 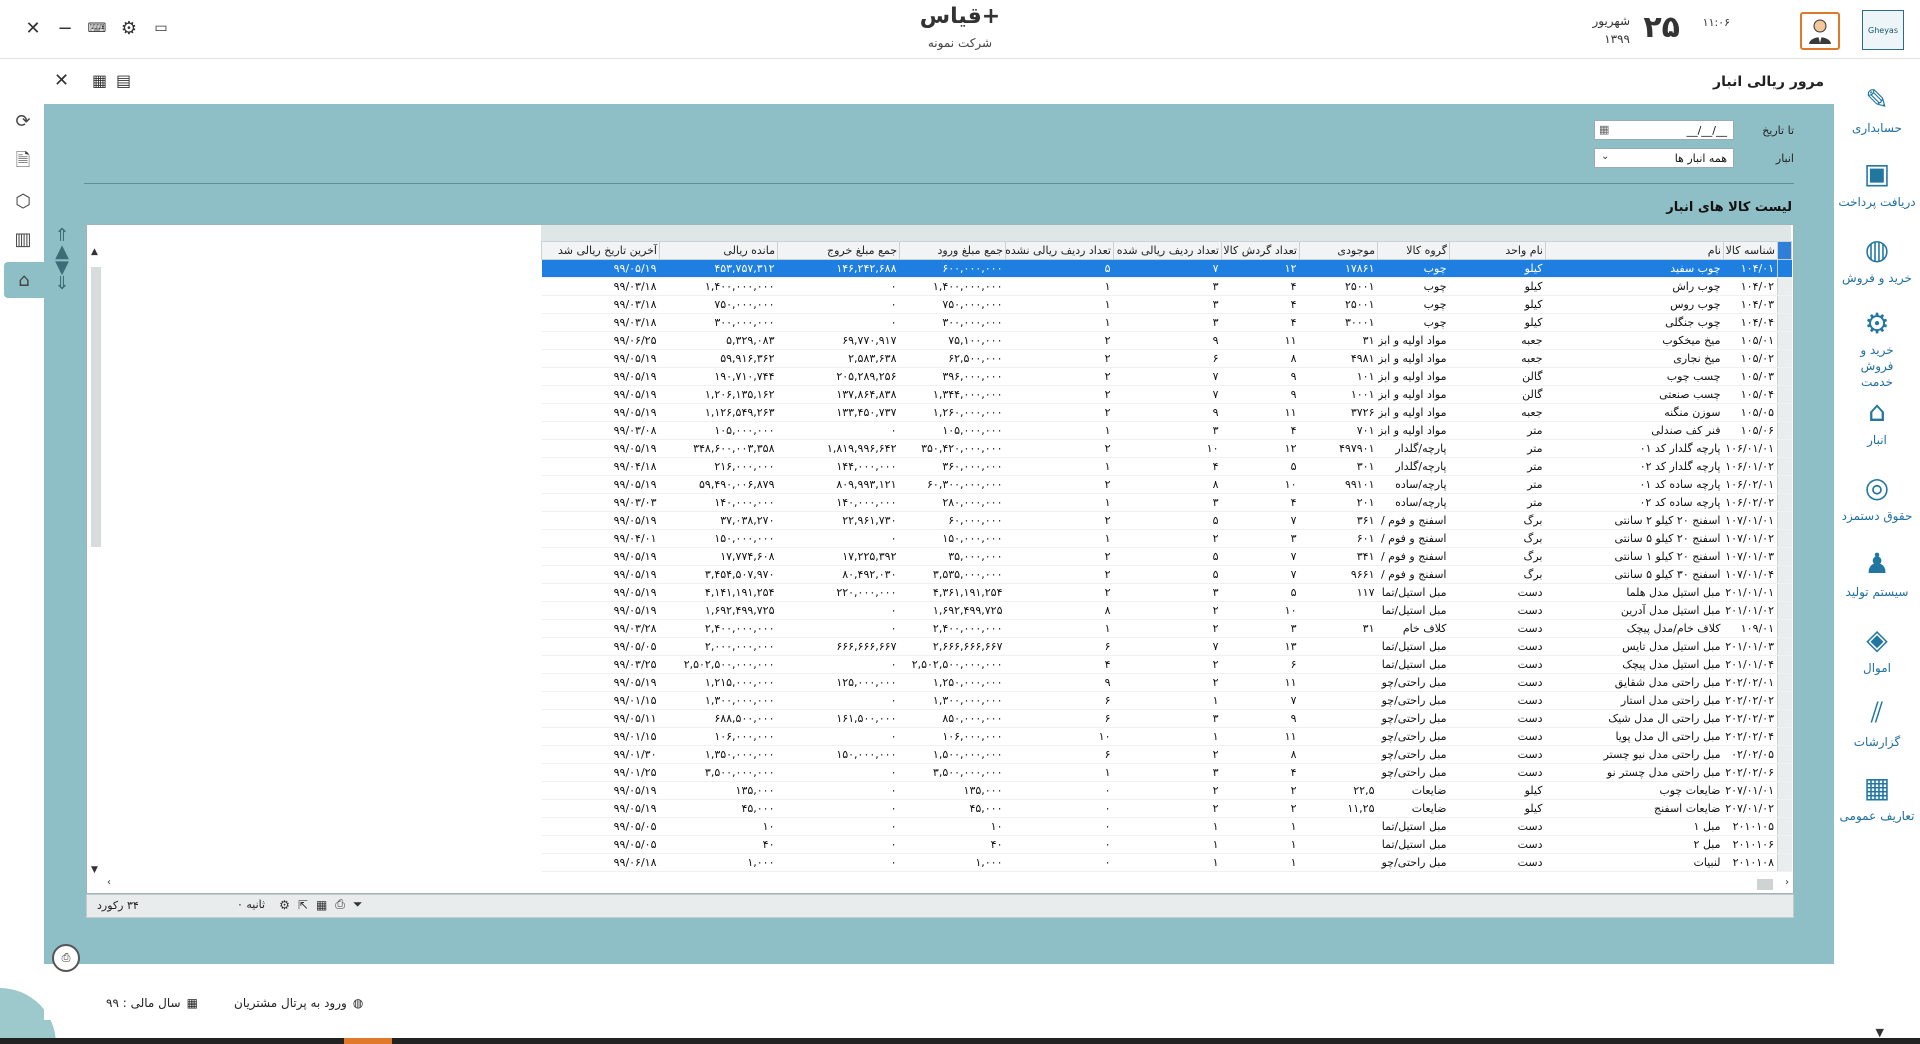 I want to click on select-all-icon, so click(x=1784, y=250).